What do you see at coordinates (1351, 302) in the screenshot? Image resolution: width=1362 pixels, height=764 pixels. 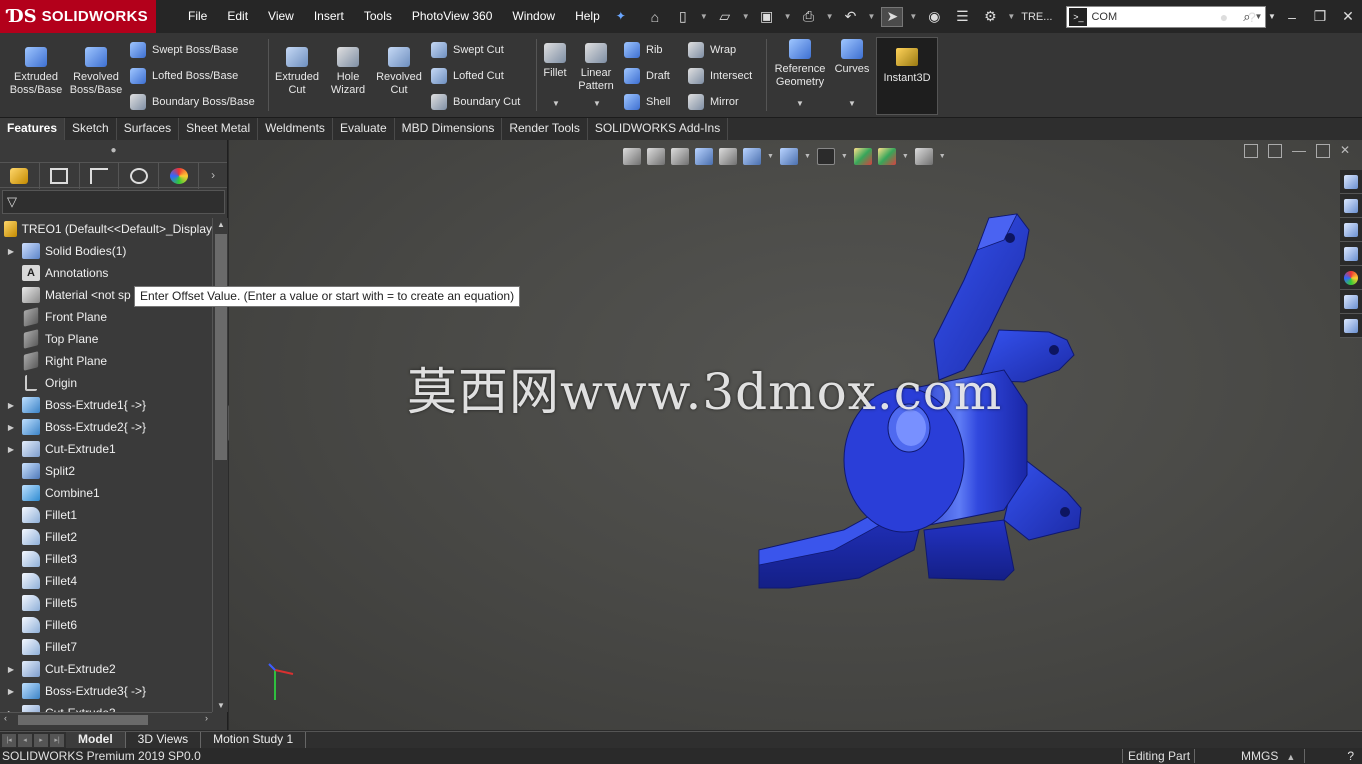 I see `custom-properties-icon` at bounding box center [1351, 302].